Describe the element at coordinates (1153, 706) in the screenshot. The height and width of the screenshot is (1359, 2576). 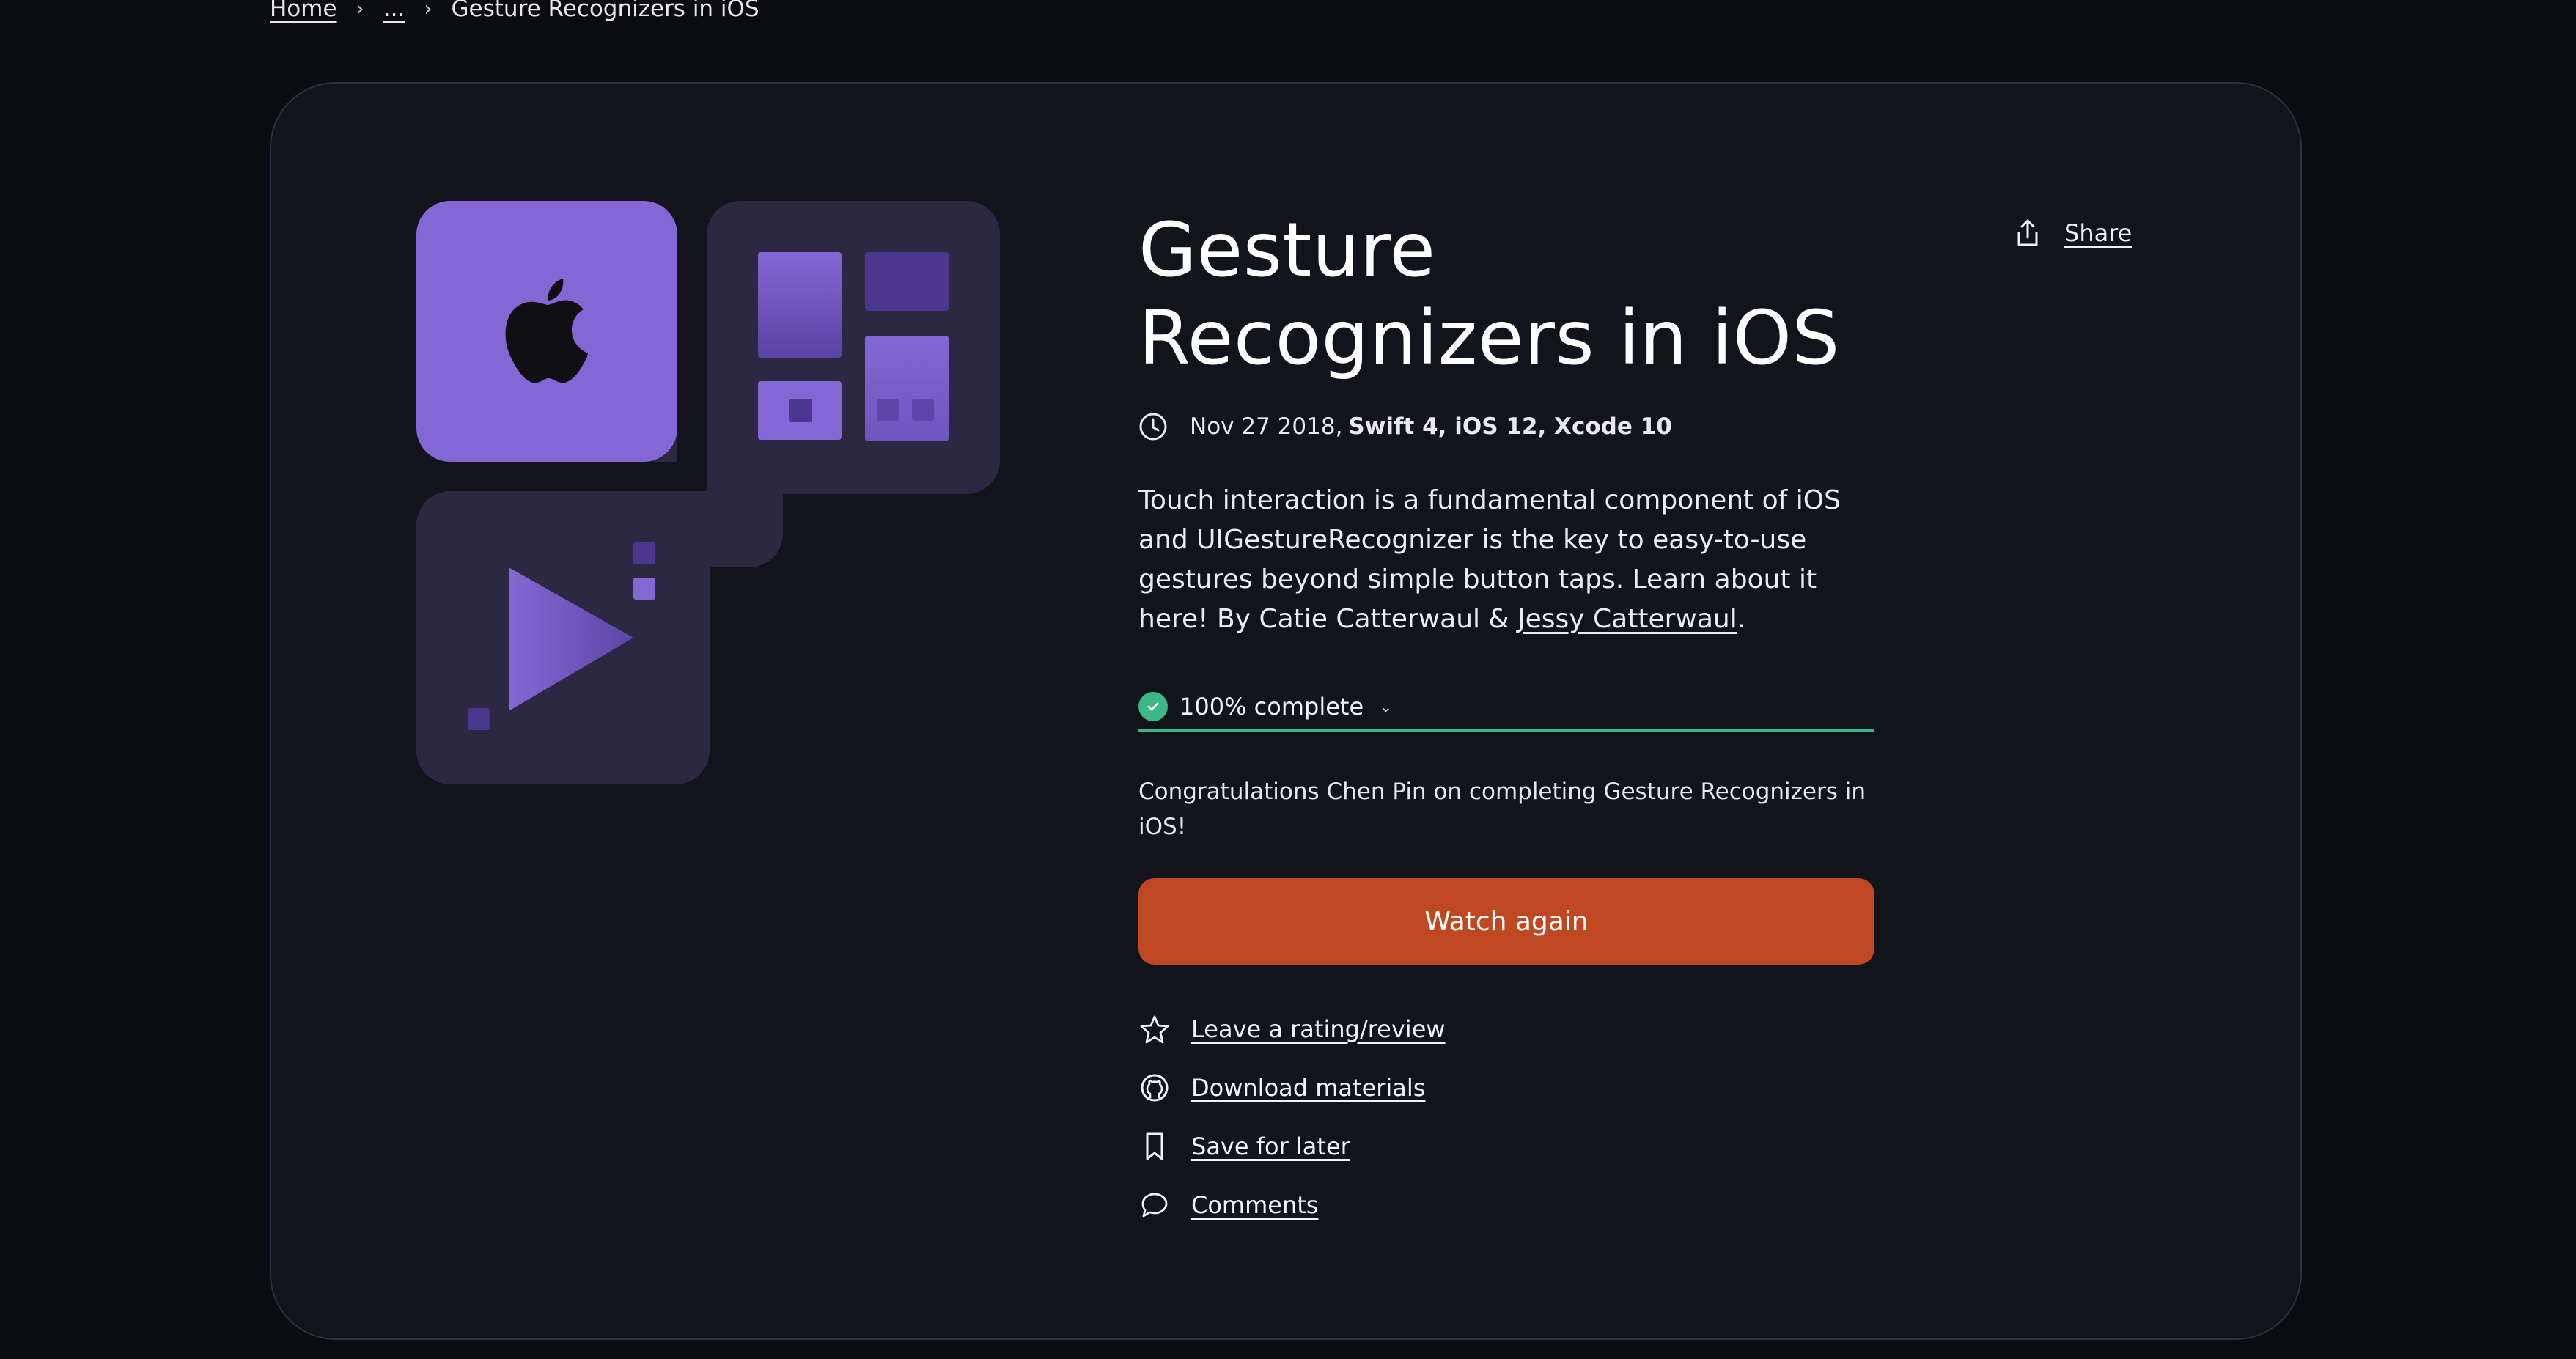
I see `check-icon` at that location.